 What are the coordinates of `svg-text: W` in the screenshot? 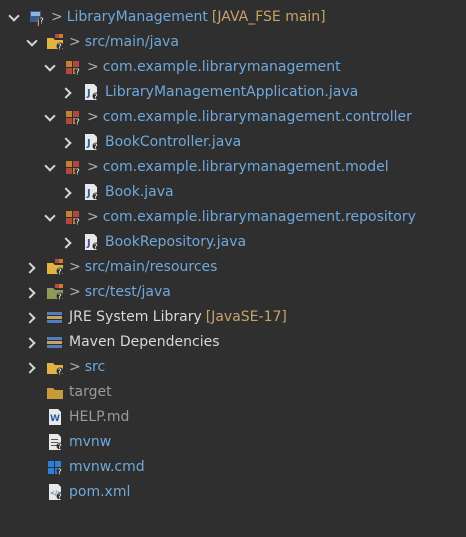 It's located at (55, 419).